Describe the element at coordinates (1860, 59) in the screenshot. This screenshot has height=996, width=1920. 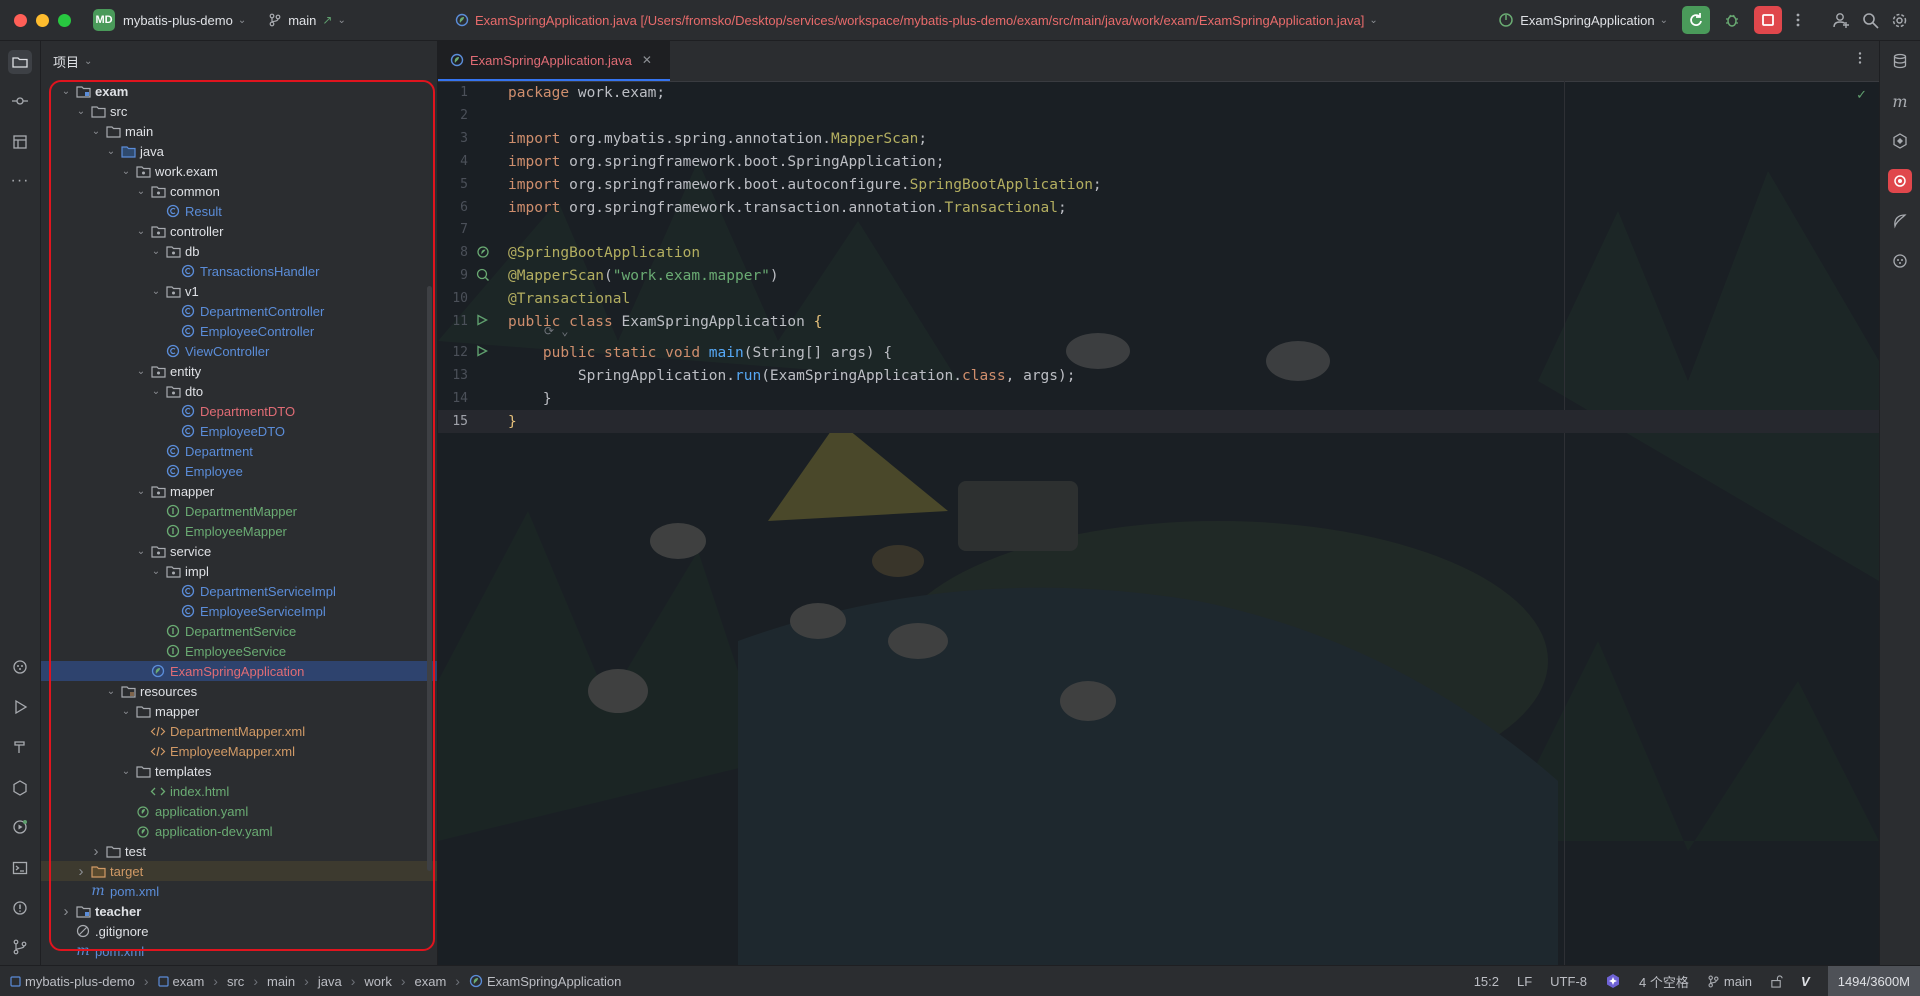
I see `tab-options-button` at that location.